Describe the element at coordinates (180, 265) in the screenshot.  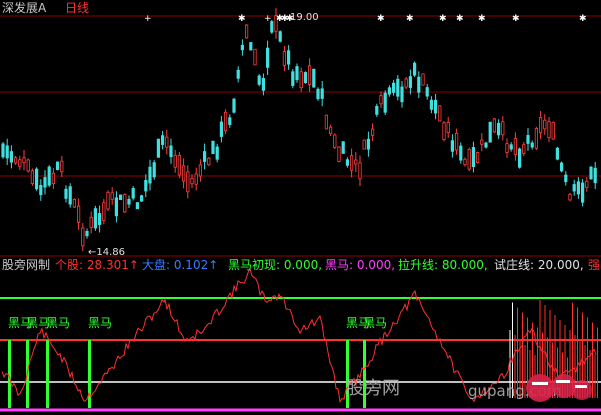
I see `indicator-value-market: 大盘: 0.102↑` at that location.